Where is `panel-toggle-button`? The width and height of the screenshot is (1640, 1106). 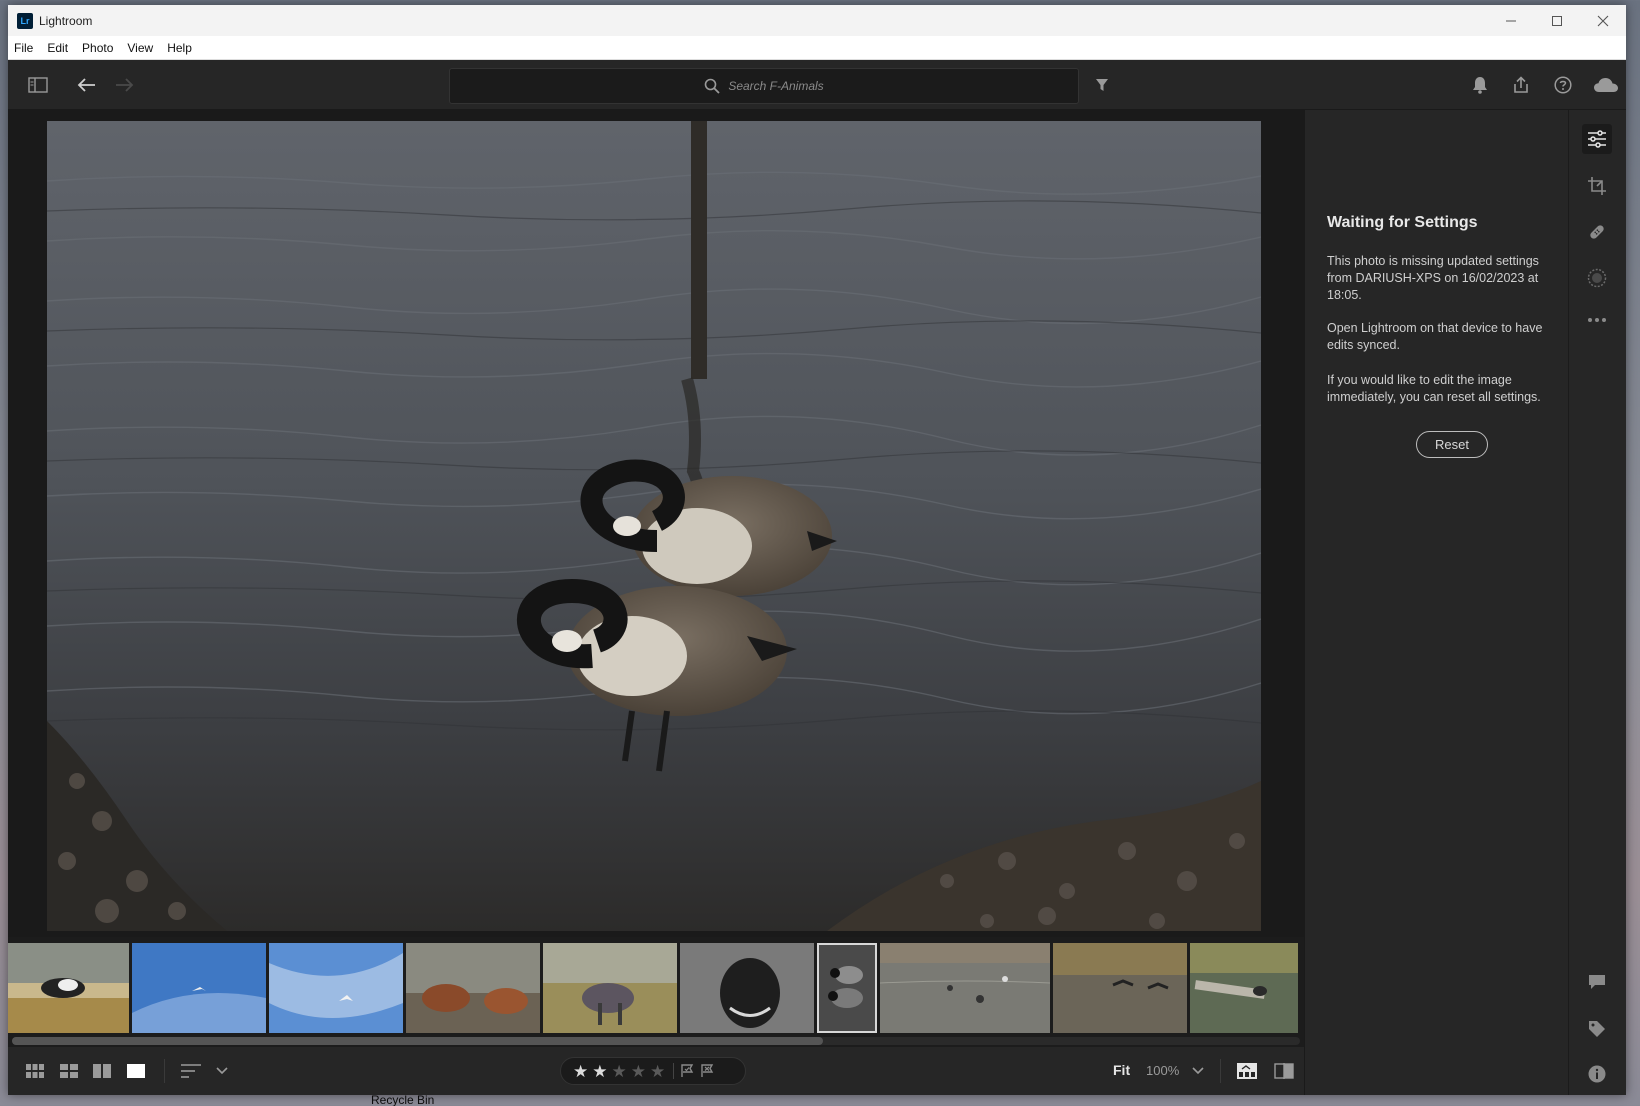
panel-toggle-button is located at coordinates (38, 85).